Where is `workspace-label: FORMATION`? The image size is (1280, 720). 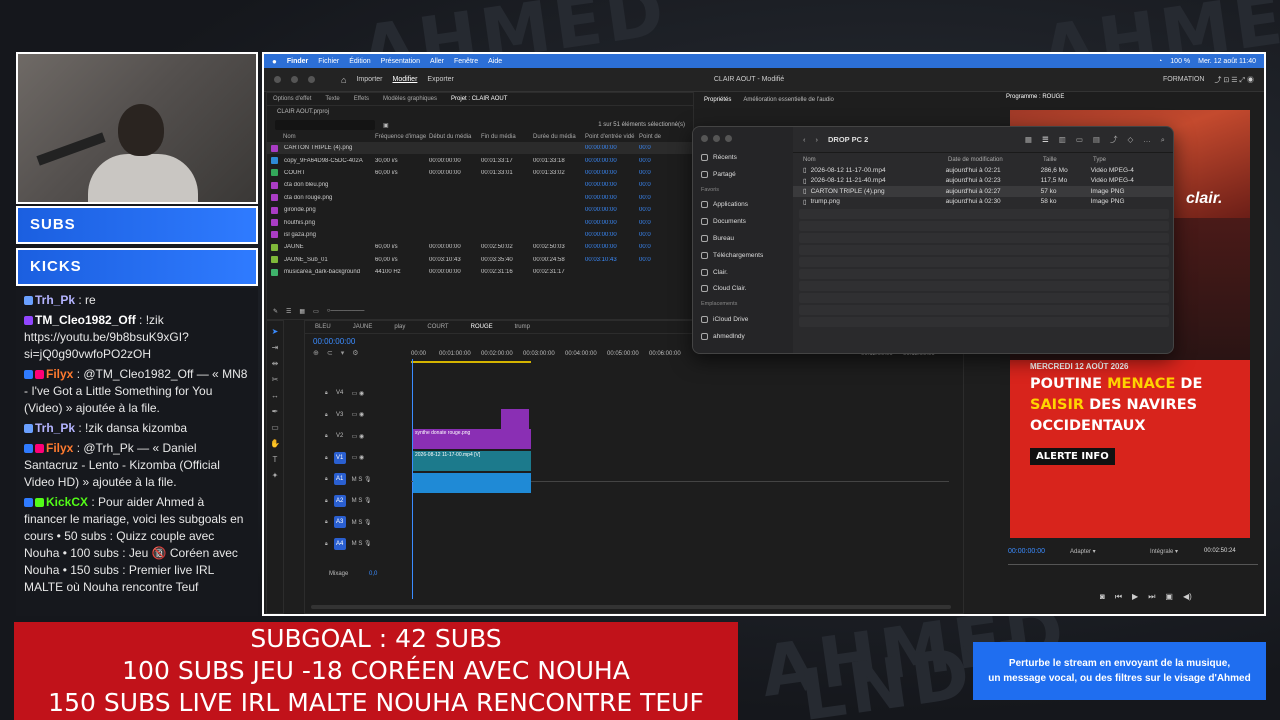 workspace-label: FORMATION is located at coordinates (1183, 79).